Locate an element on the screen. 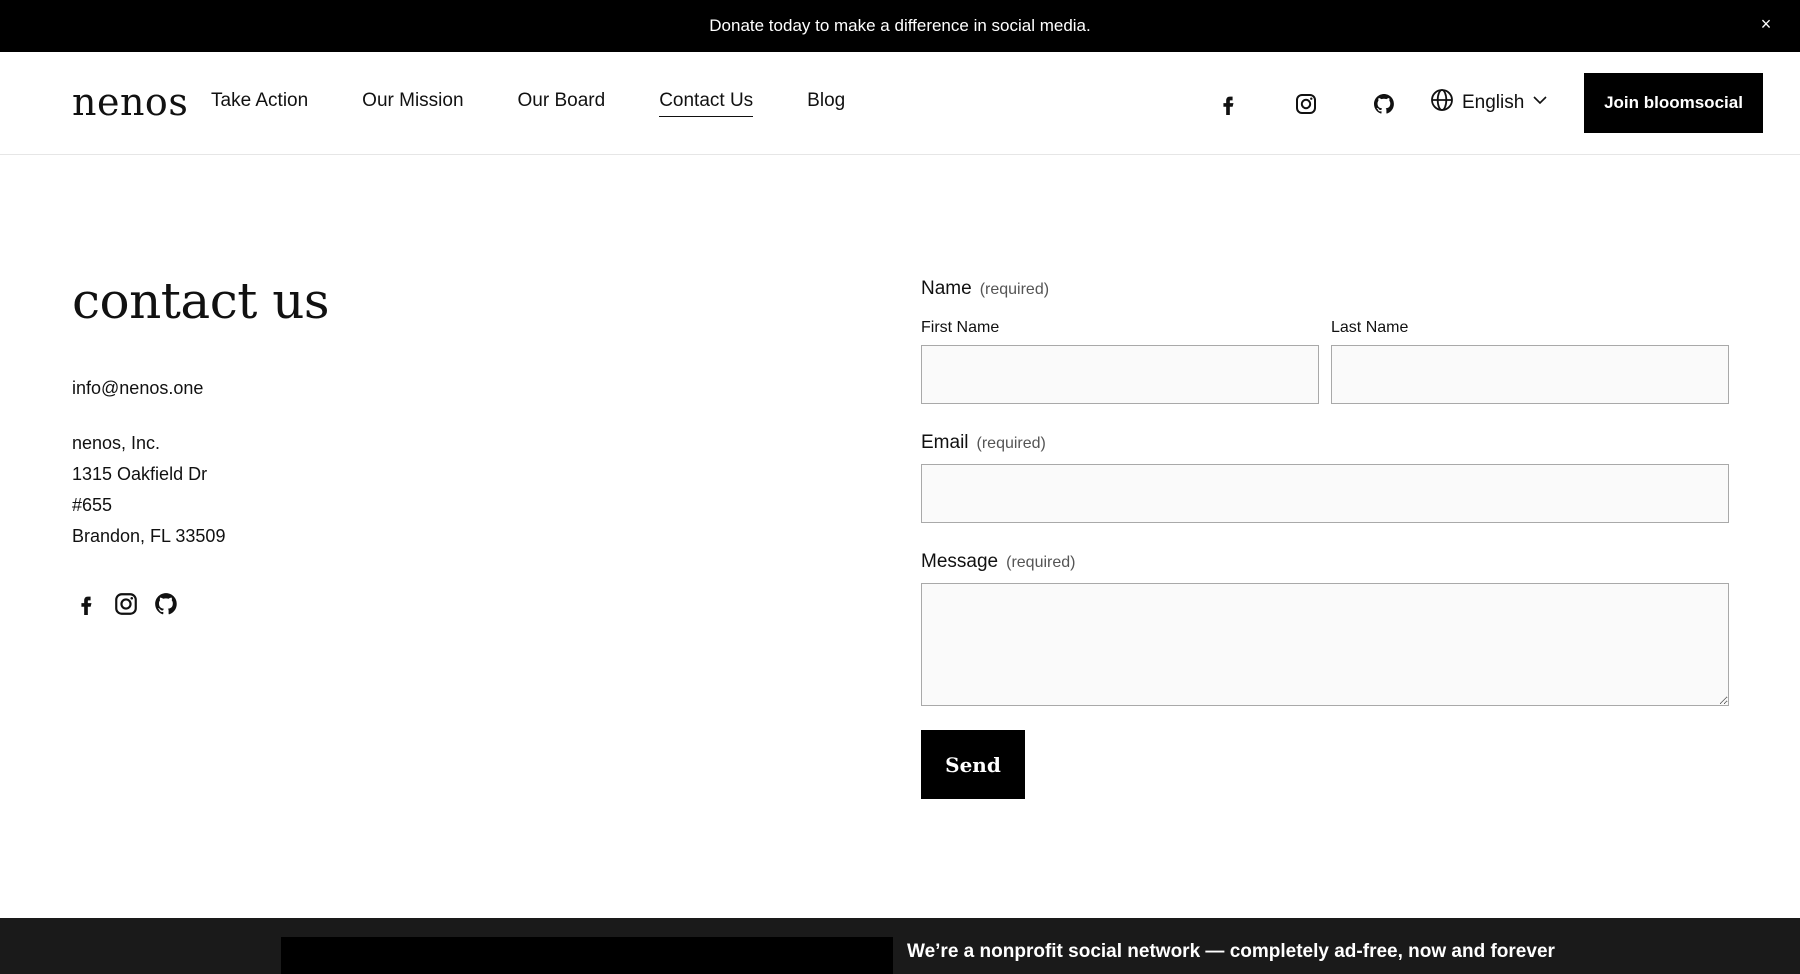  email-label: Email (required) is located at coordinates (983, 443).